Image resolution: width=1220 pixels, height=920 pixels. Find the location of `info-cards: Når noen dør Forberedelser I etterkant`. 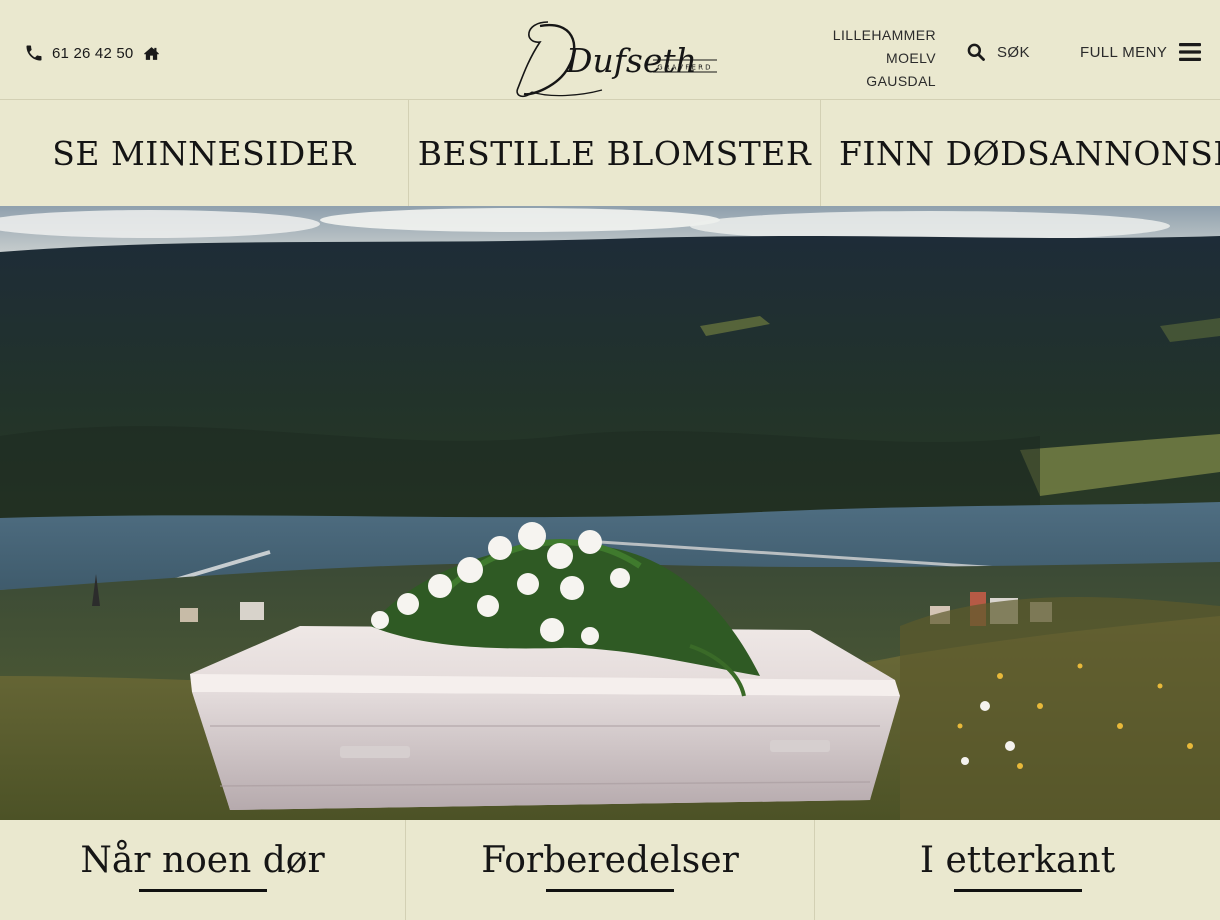

info-cards: Når noen dør Forberedelser I etterkant is located at coordinates (610, 870).